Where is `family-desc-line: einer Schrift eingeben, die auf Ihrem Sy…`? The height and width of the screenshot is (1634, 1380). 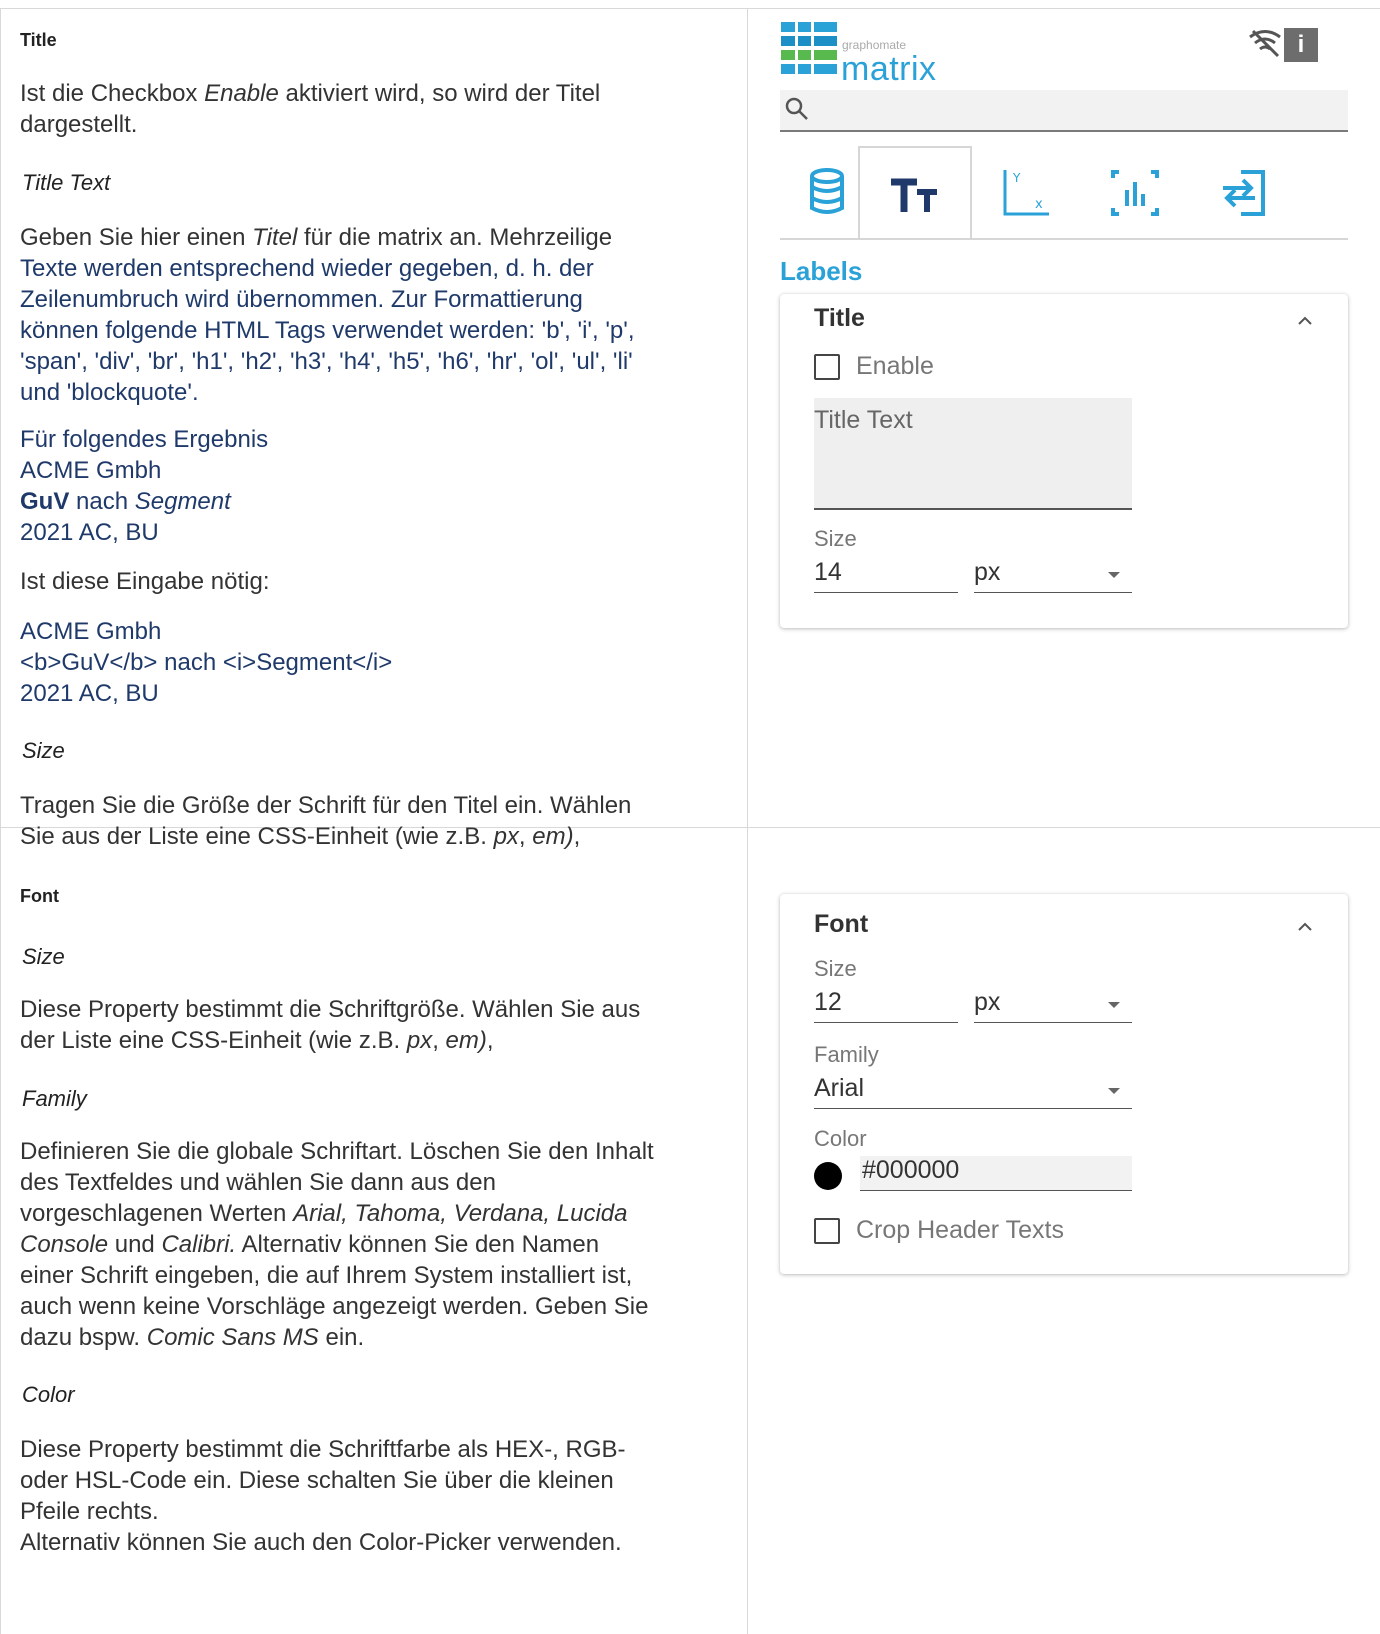
family-desc-line: einer Schrift eingeben, die auf Ihrem Sy… is located at coordinates (326, 1275).